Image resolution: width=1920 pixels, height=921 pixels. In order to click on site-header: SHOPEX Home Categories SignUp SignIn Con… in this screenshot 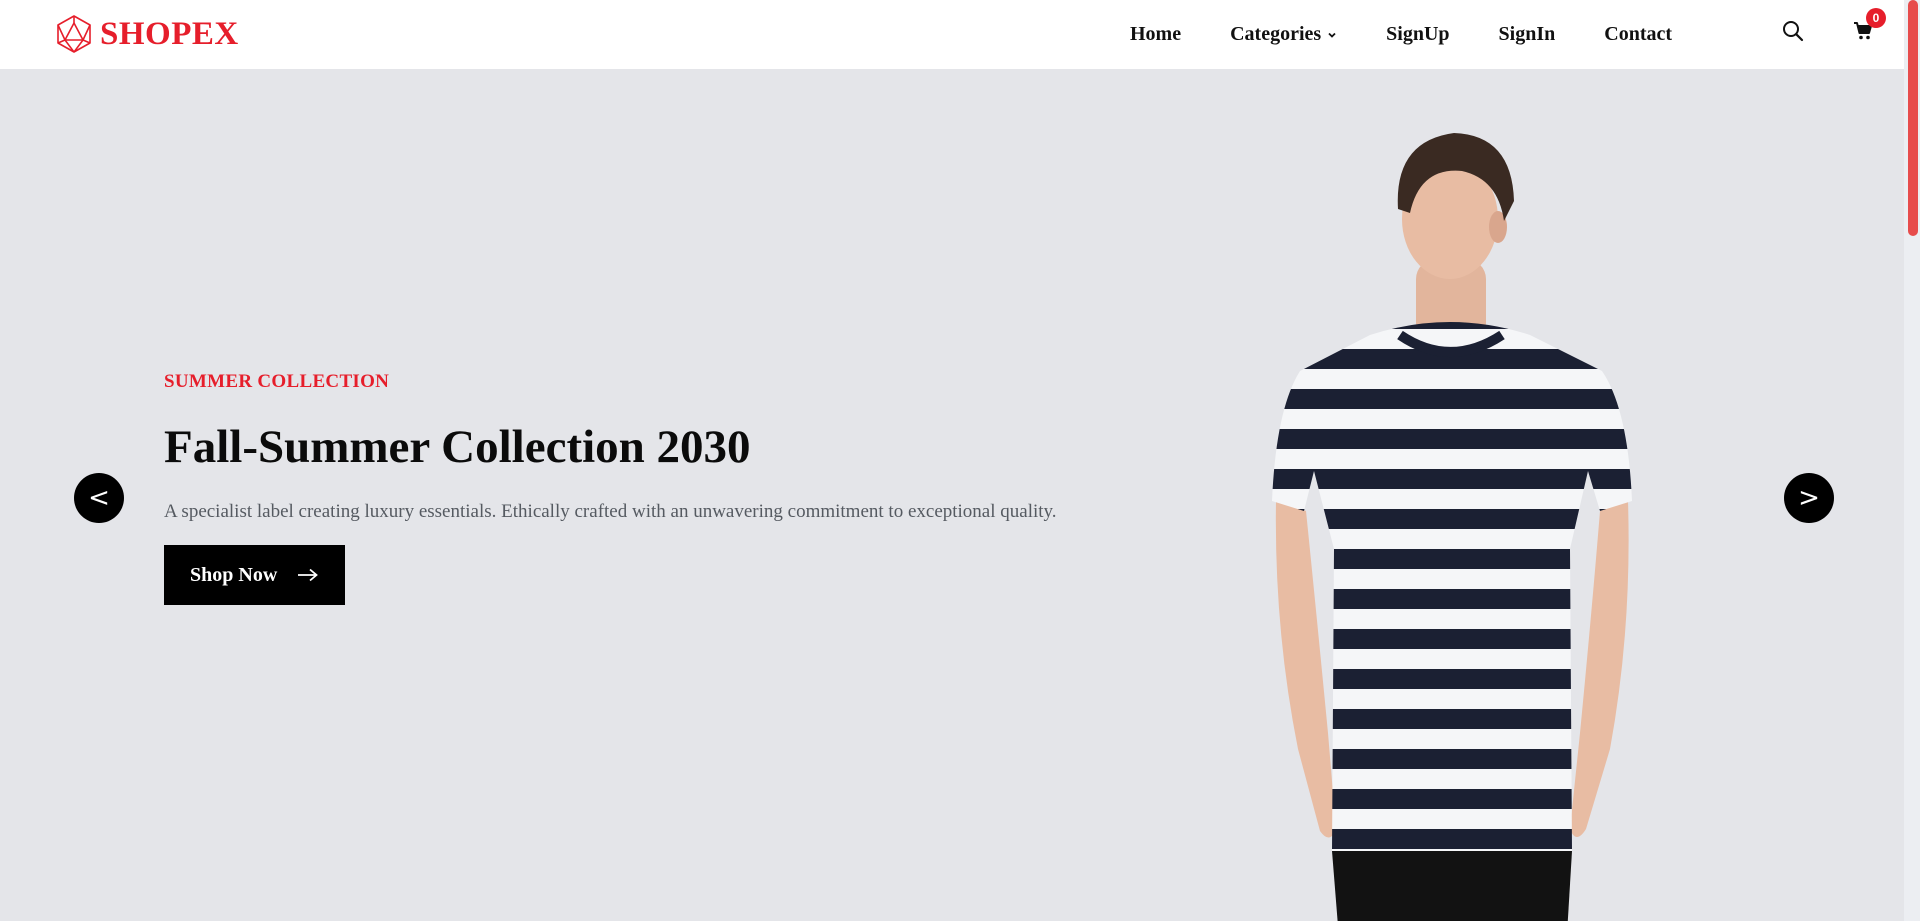, I will do `click(952, 34)`.